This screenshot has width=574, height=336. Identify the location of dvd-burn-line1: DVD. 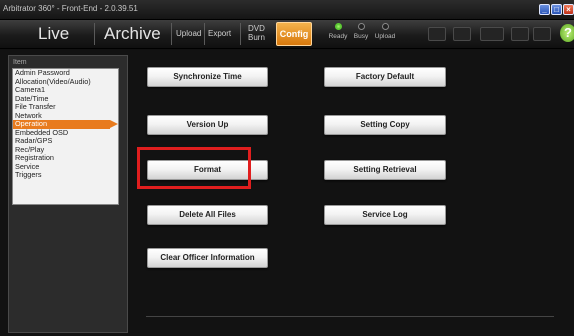
(256, 28).